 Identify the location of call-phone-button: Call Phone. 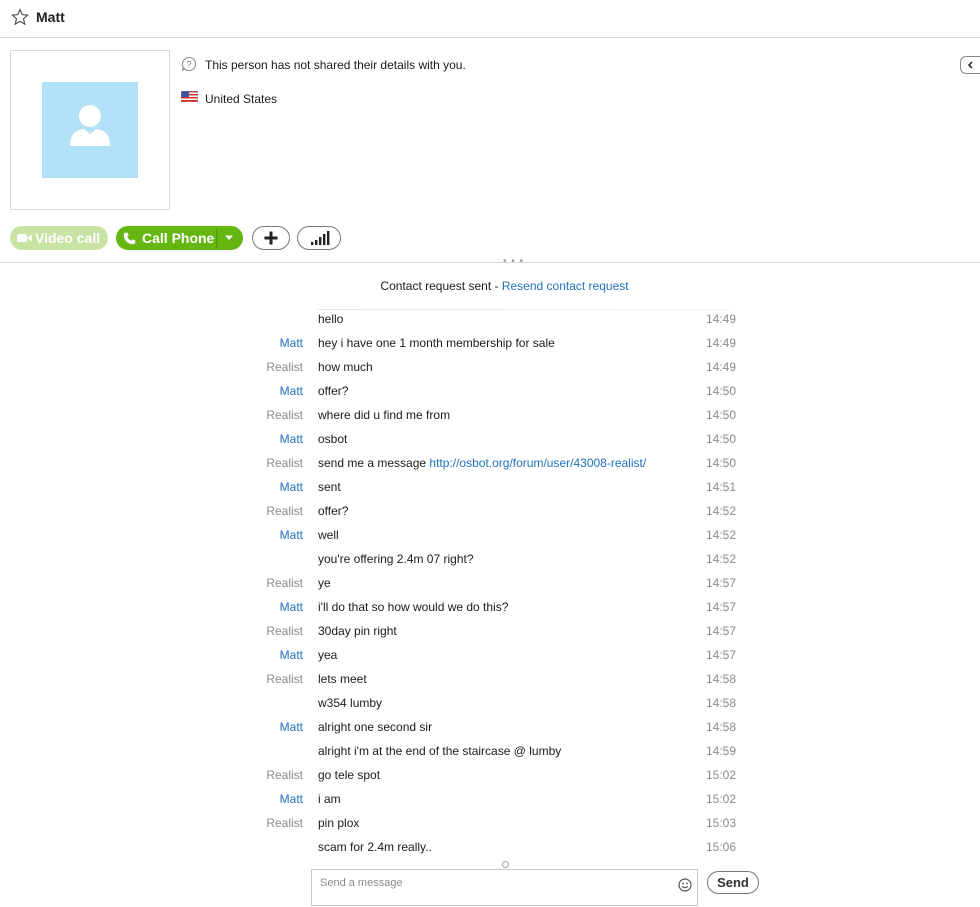
(179, 238).